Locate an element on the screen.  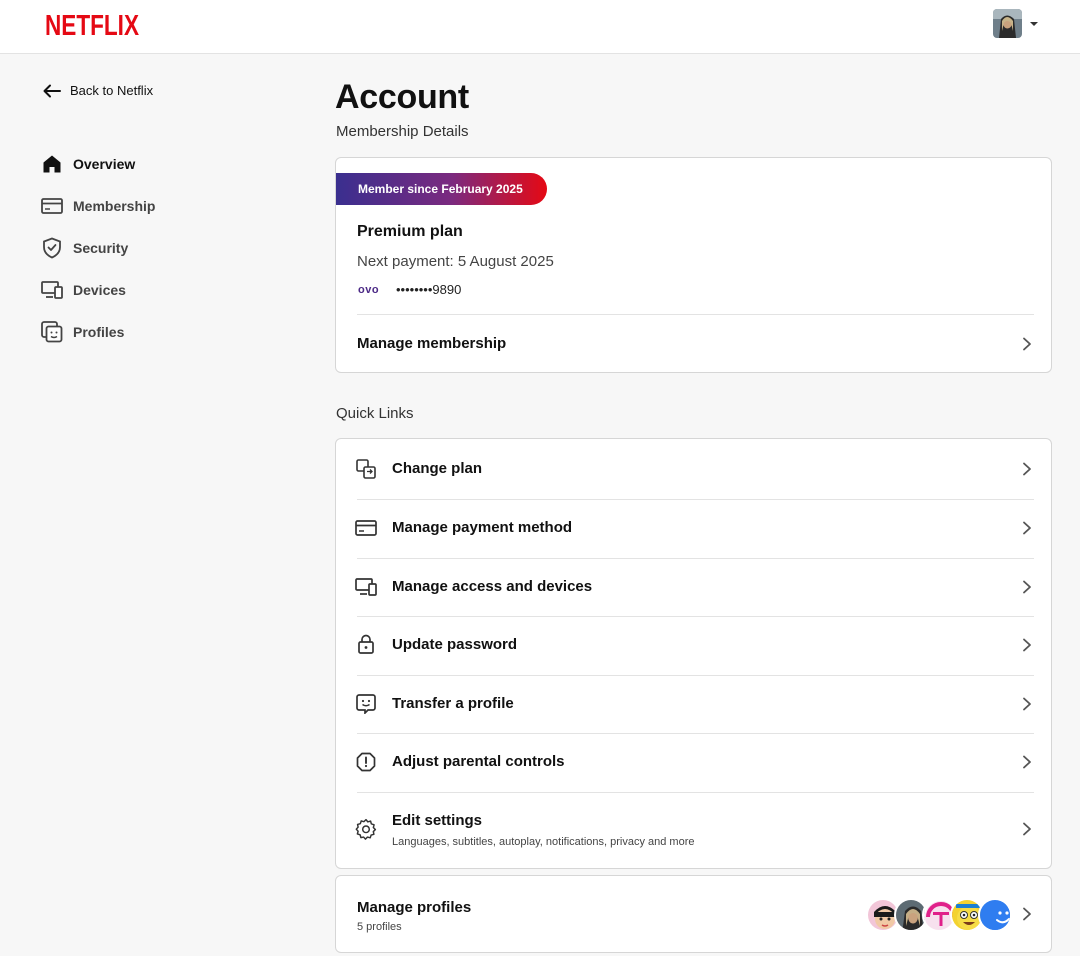
back-link-label: Back to Netflix is located at coordinates (112, 90).